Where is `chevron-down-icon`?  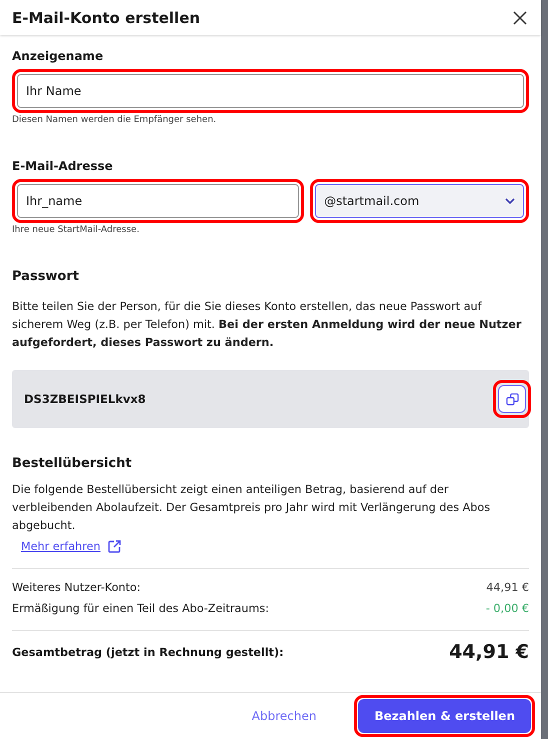 chevron-down-icon is located at coordinates (510, 201).